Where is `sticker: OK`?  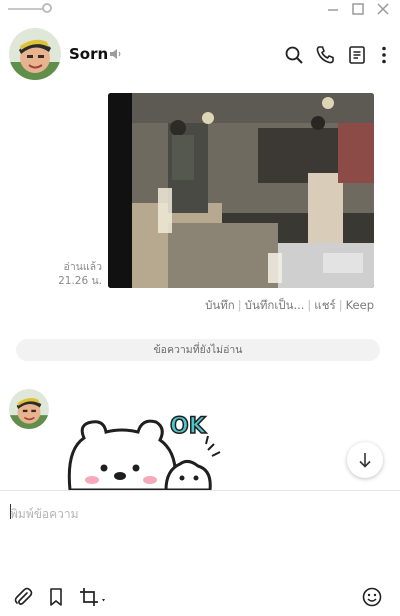 sticker: OK is located at coordinates (147, 450).